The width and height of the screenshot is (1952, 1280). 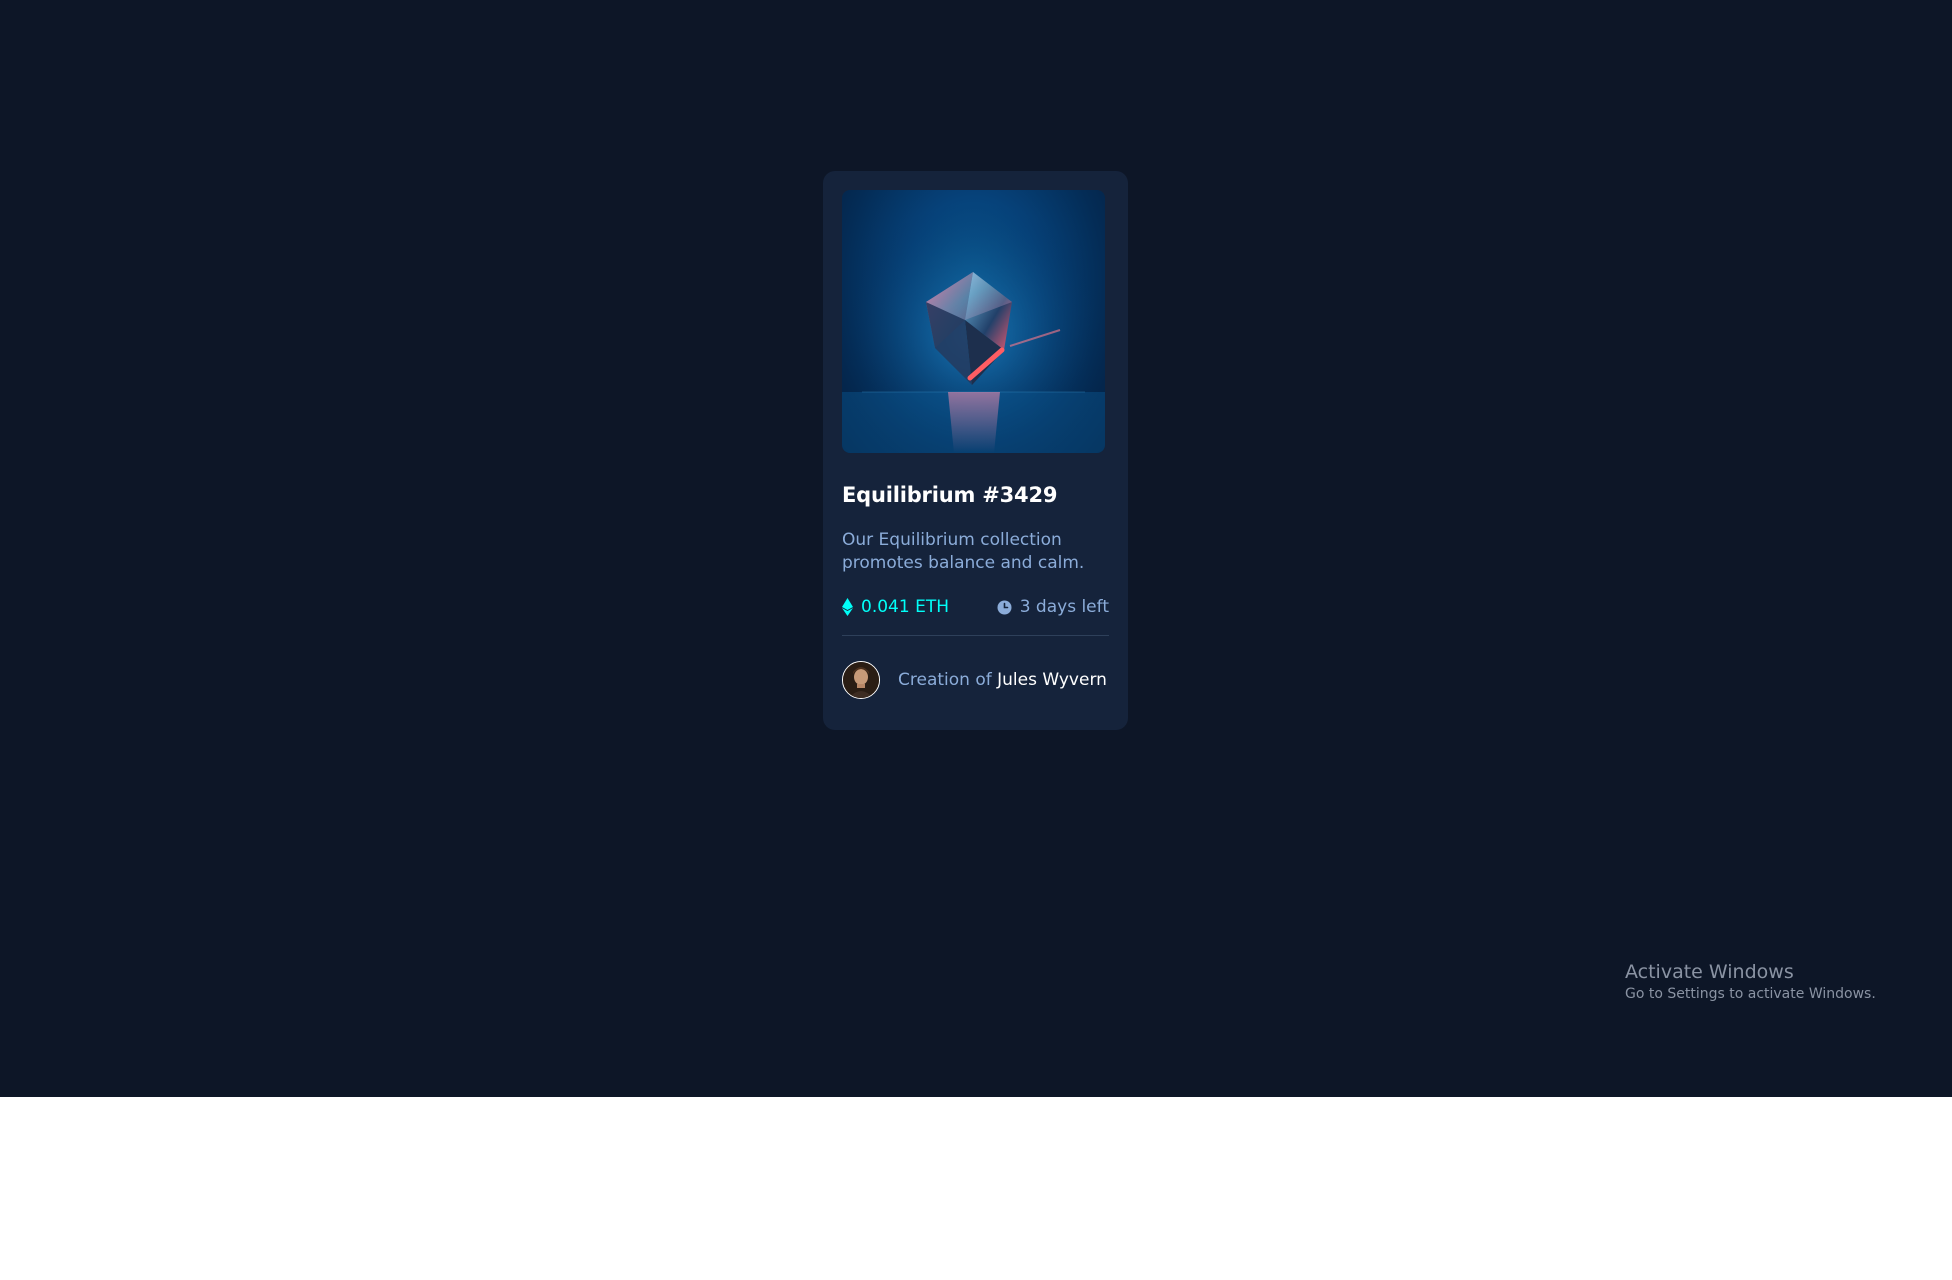 What do you see at coordinates (1004, 607) in the screenshot?
I see `clock-icon` at bounding box center [1004, 607].